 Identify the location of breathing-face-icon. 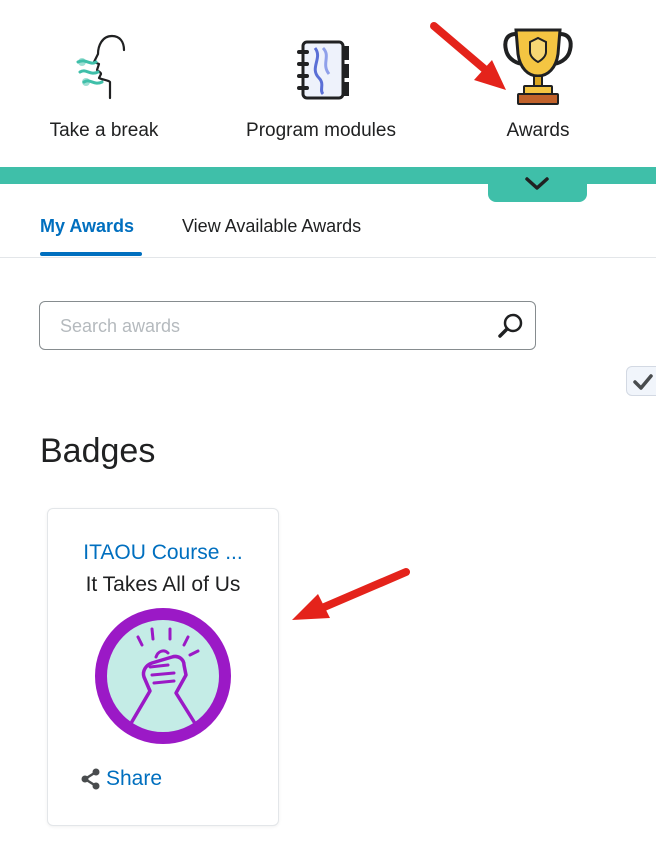
(101, 67).